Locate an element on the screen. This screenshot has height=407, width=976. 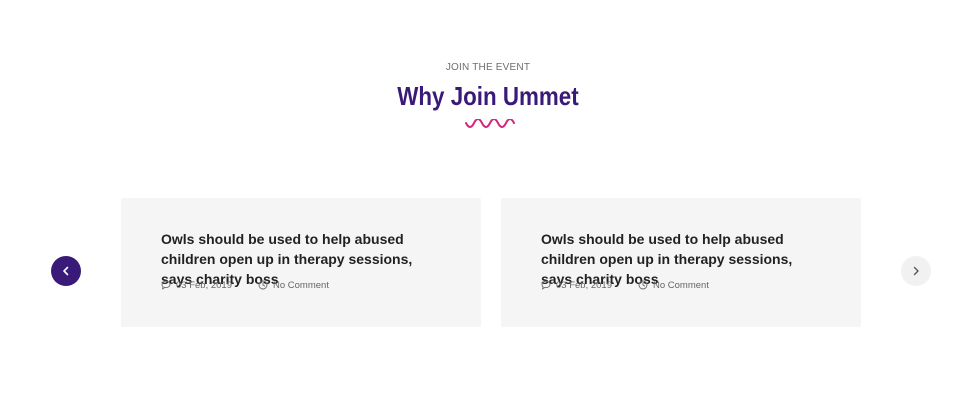
chevron-left-icon is located at coordinates (66, 271).